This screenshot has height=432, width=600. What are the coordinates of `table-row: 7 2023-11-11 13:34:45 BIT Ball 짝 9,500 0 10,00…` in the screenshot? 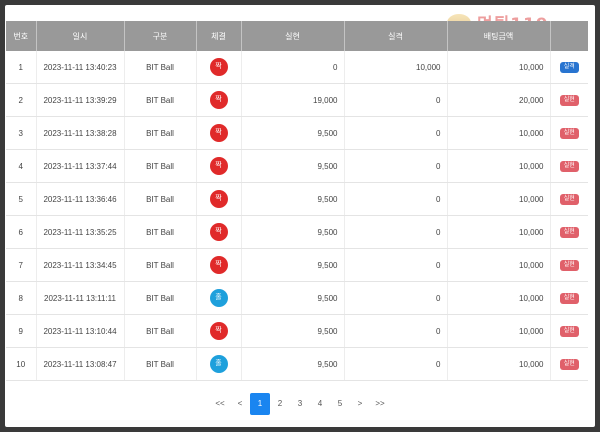 It's located at (297, 265).